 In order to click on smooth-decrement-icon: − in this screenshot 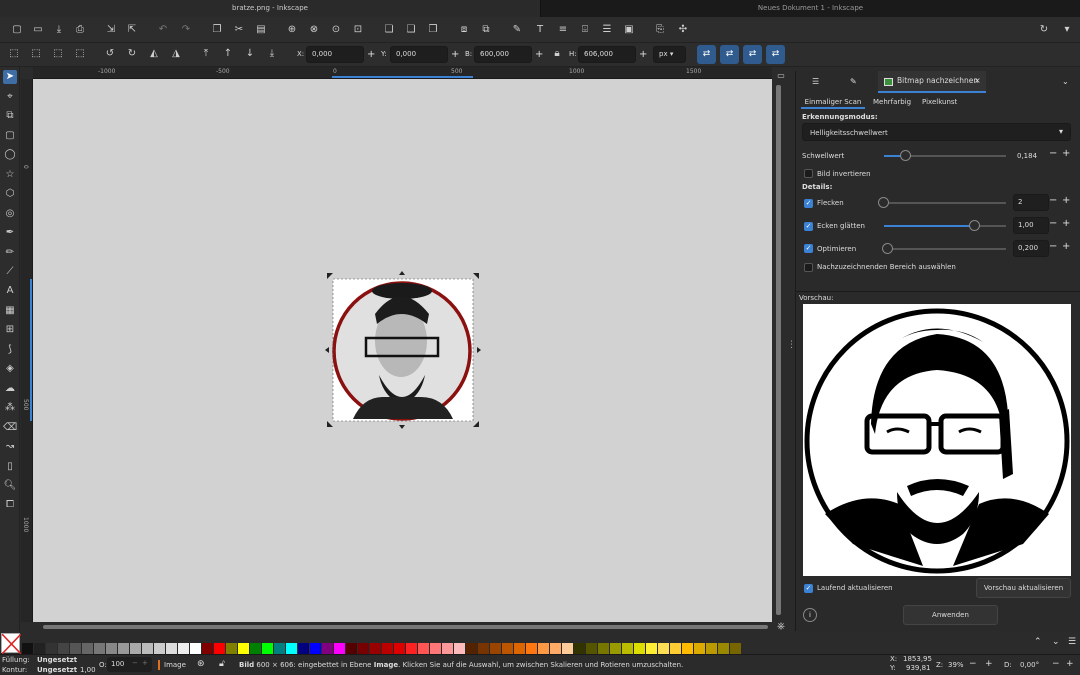, I will do `click(1053, 223)`.